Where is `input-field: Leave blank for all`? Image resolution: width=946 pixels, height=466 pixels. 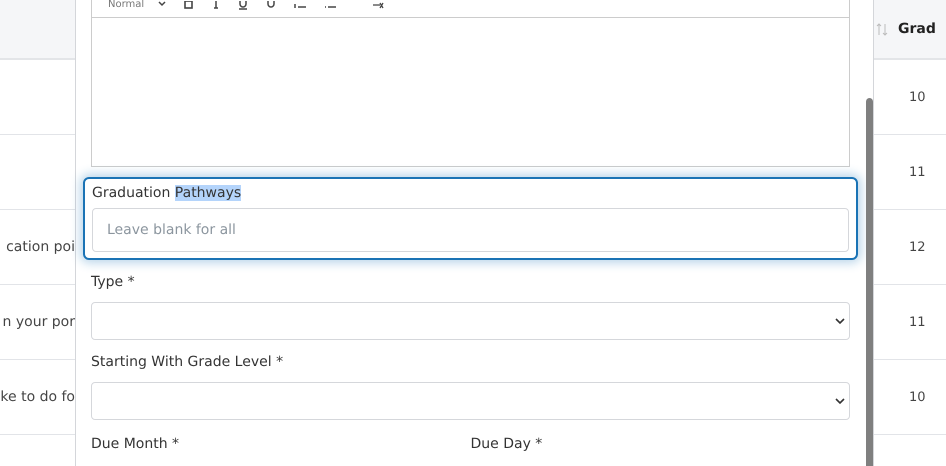
input-field: Leave blank for all is located at coordinates (470, 230).